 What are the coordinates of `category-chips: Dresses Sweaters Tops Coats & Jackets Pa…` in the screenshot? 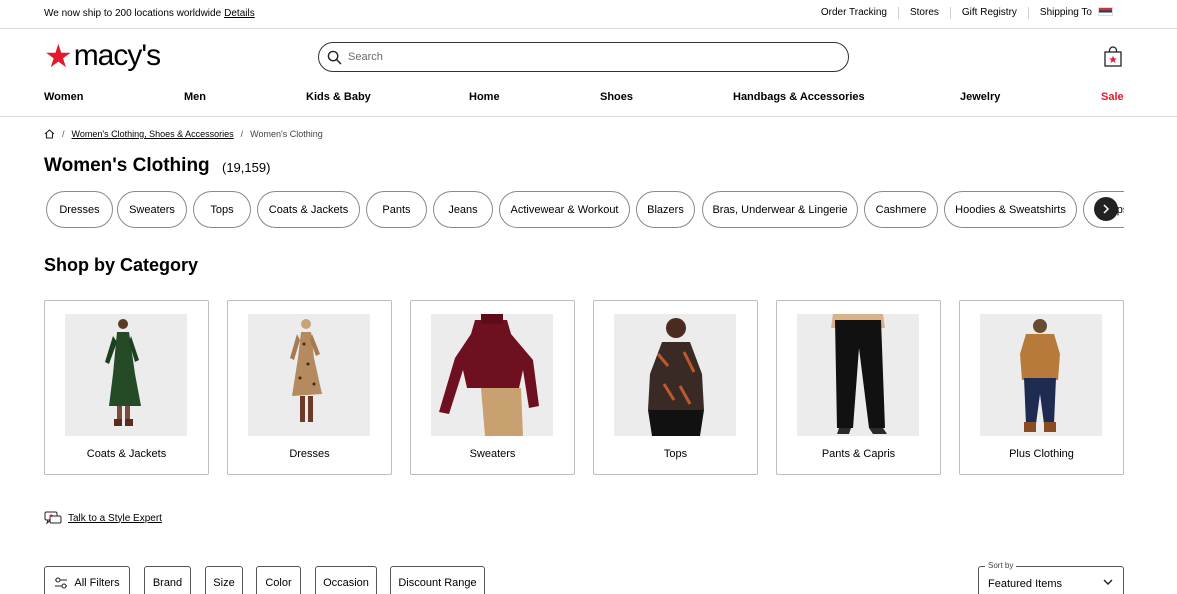 It's located at (584, 209).